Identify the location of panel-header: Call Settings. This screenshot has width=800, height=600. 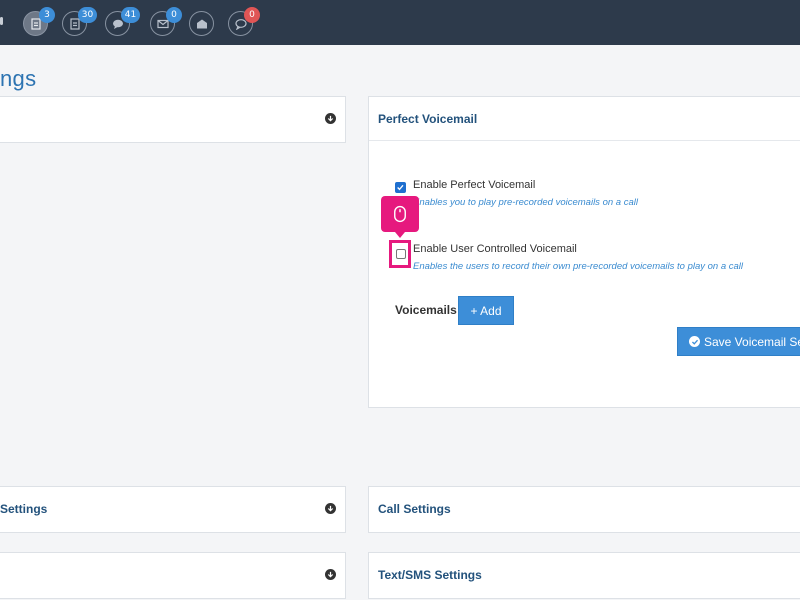
(584, 509).